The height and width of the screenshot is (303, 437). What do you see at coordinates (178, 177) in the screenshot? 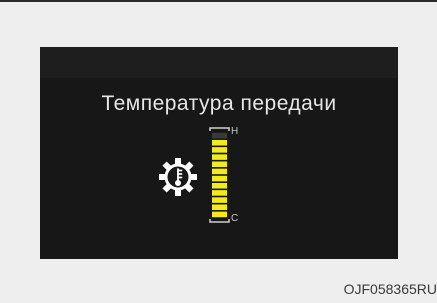
I see `transmission-temperature-gear-icon` at bounding box center [178, 177].